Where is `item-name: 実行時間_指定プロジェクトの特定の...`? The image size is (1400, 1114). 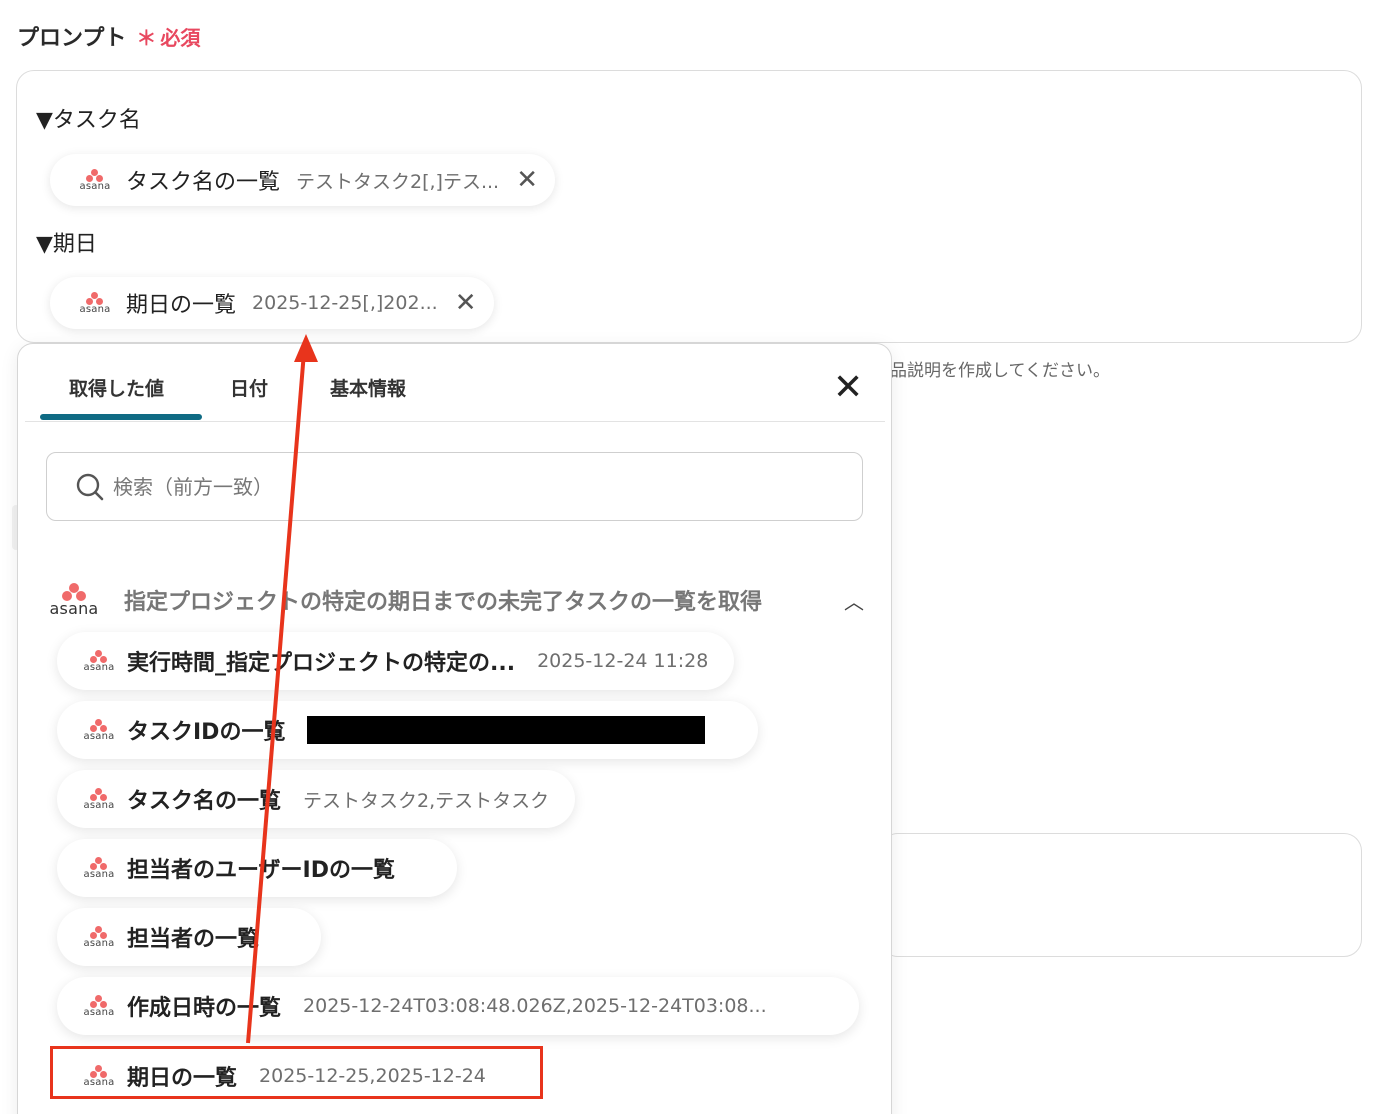 item-name: 実行時間_指定プロジェクトの特定の... is located at coordinates (321, 663).